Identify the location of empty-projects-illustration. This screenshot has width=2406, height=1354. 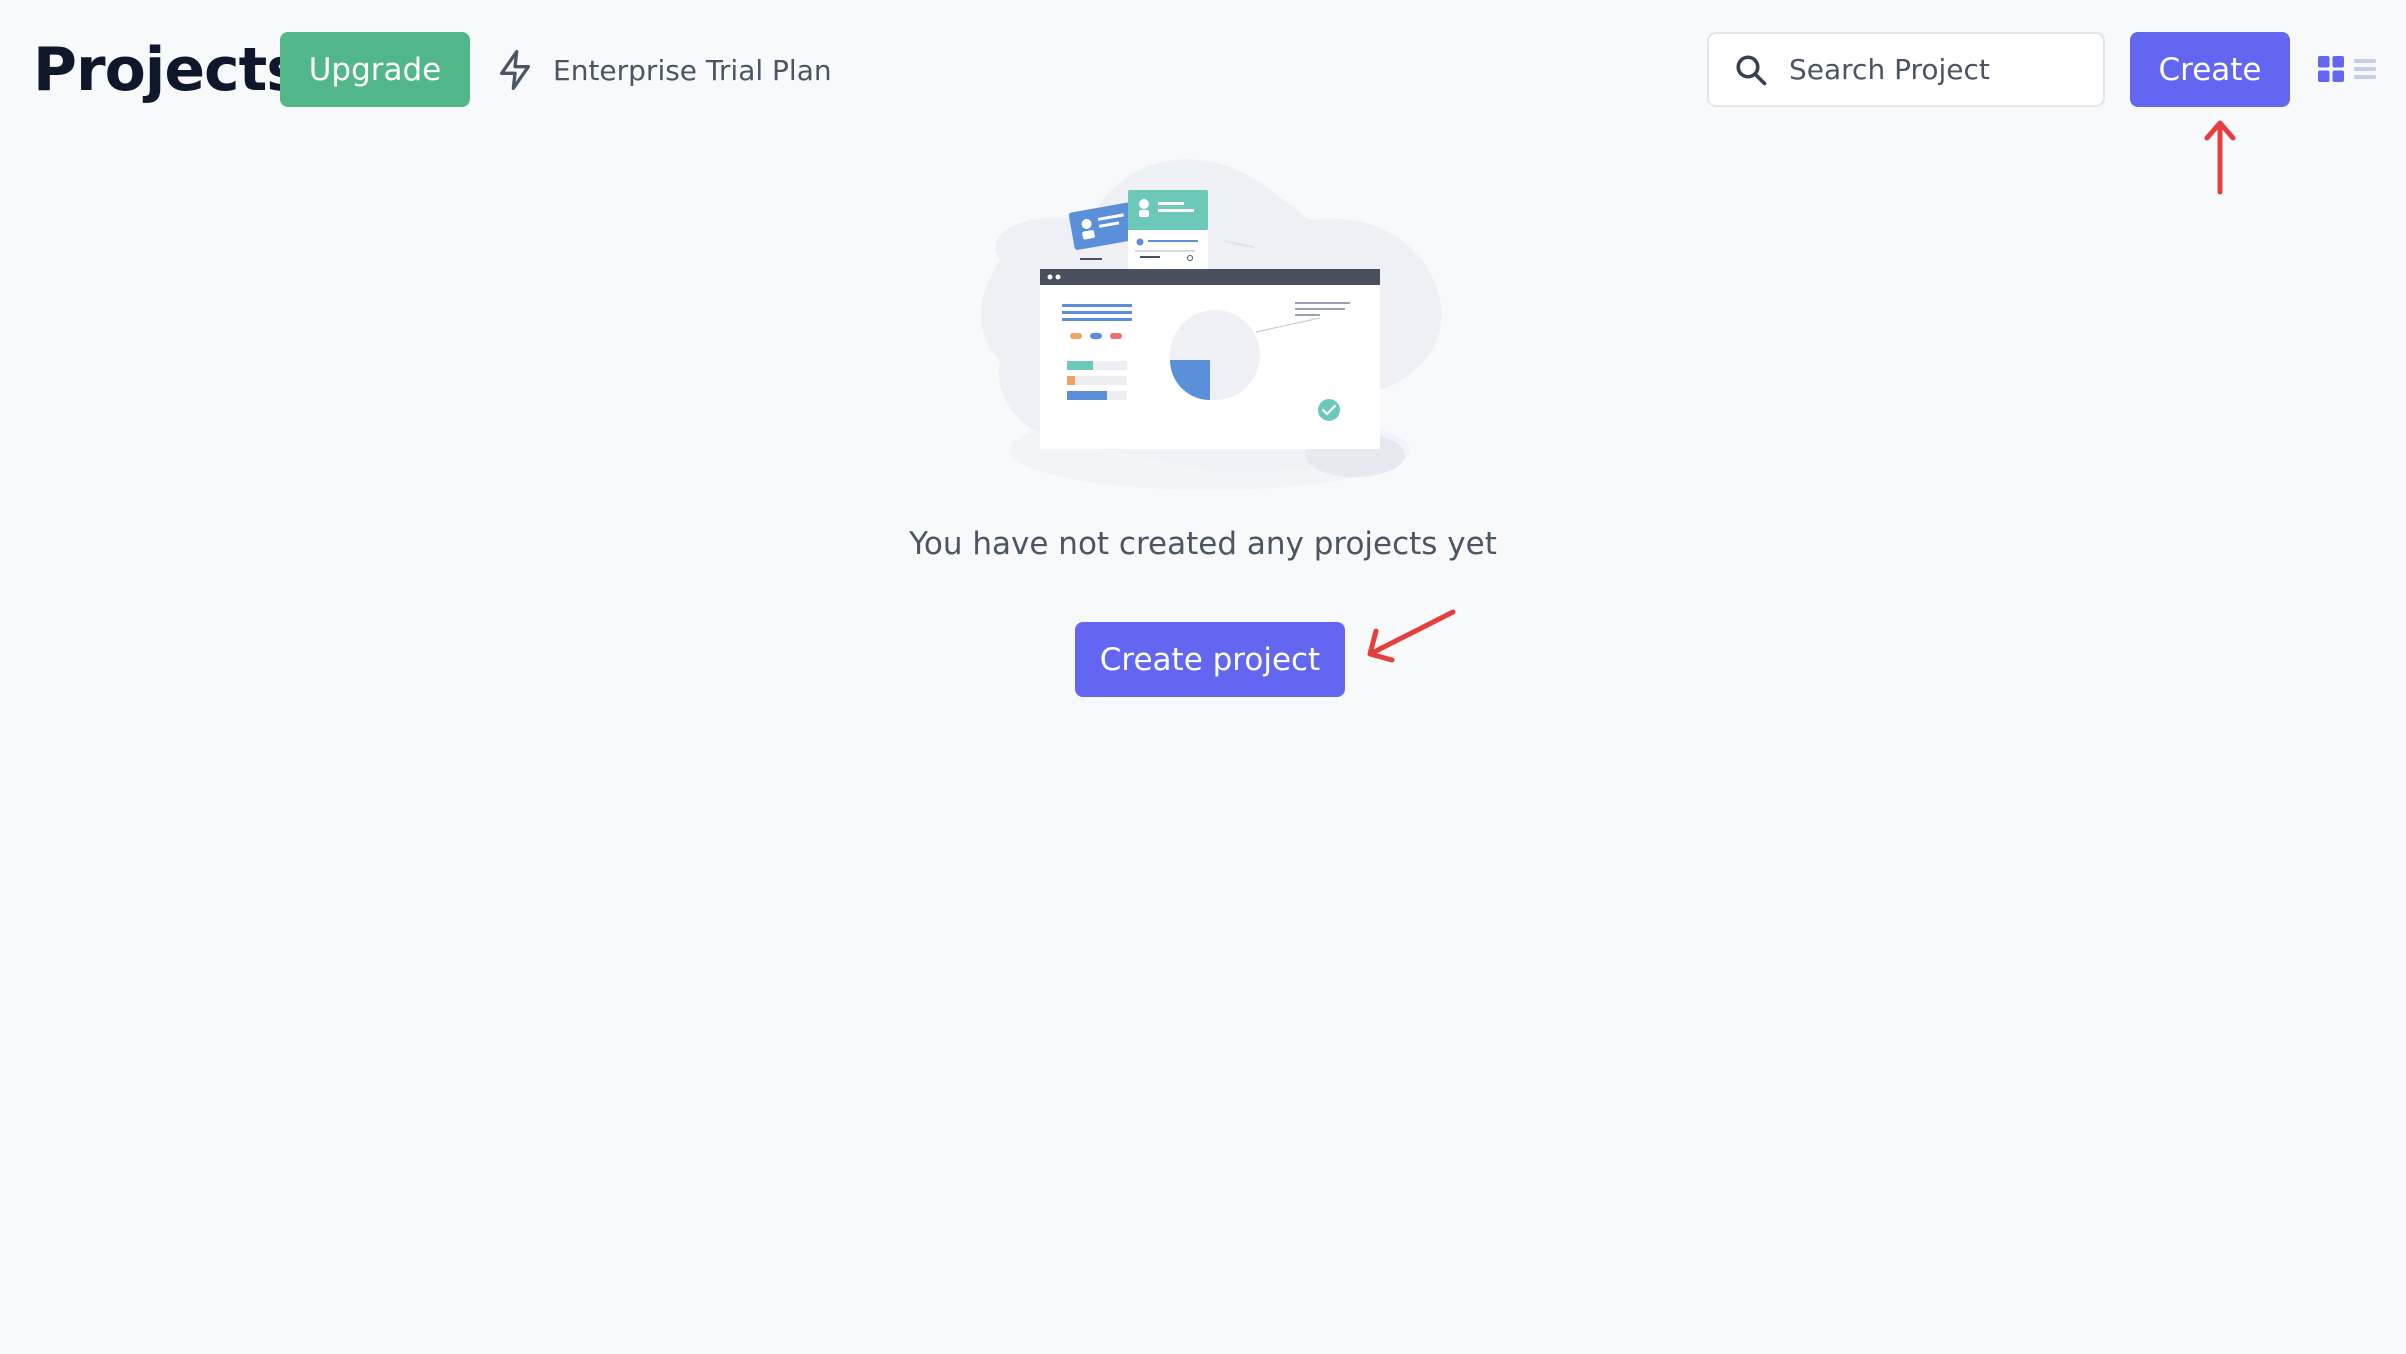
(1211, 324).